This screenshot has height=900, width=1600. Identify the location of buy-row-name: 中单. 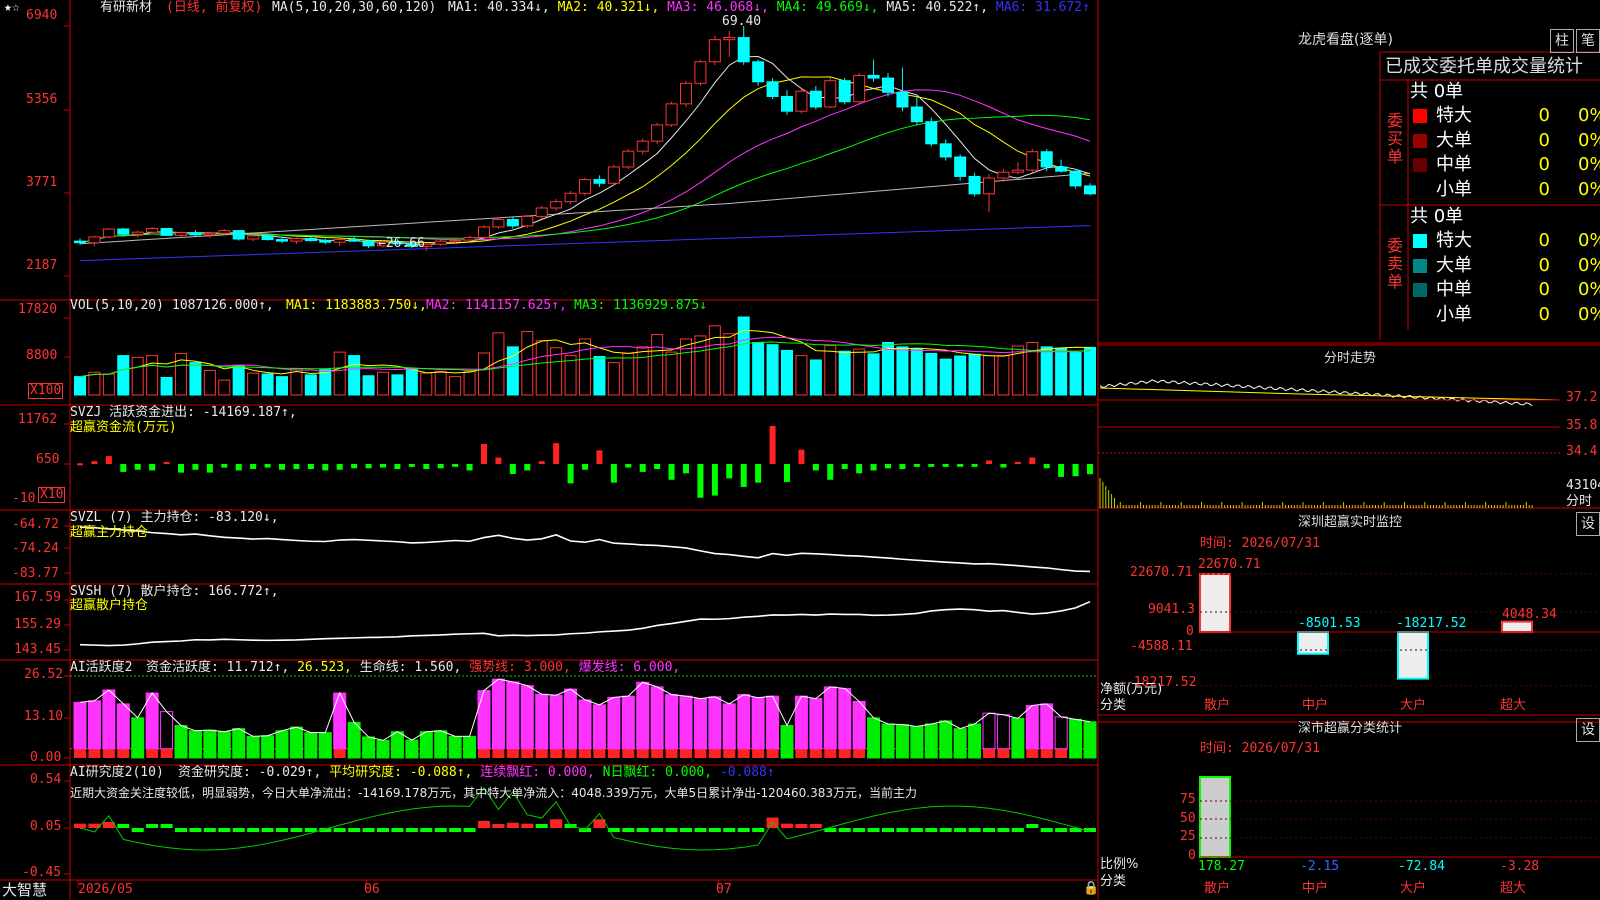
(1454, 164).